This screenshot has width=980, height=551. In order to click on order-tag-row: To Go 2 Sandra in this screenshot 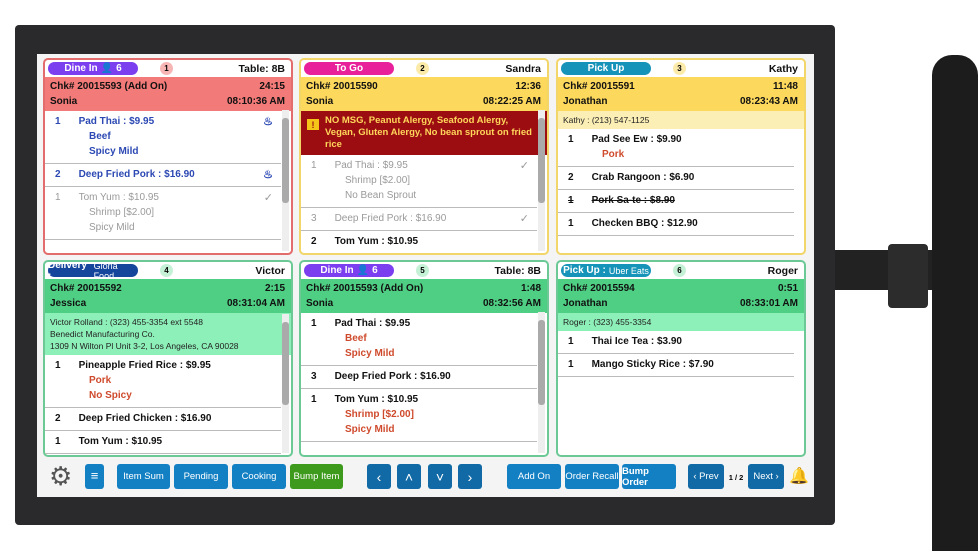, I will do `click(424, 68)`.